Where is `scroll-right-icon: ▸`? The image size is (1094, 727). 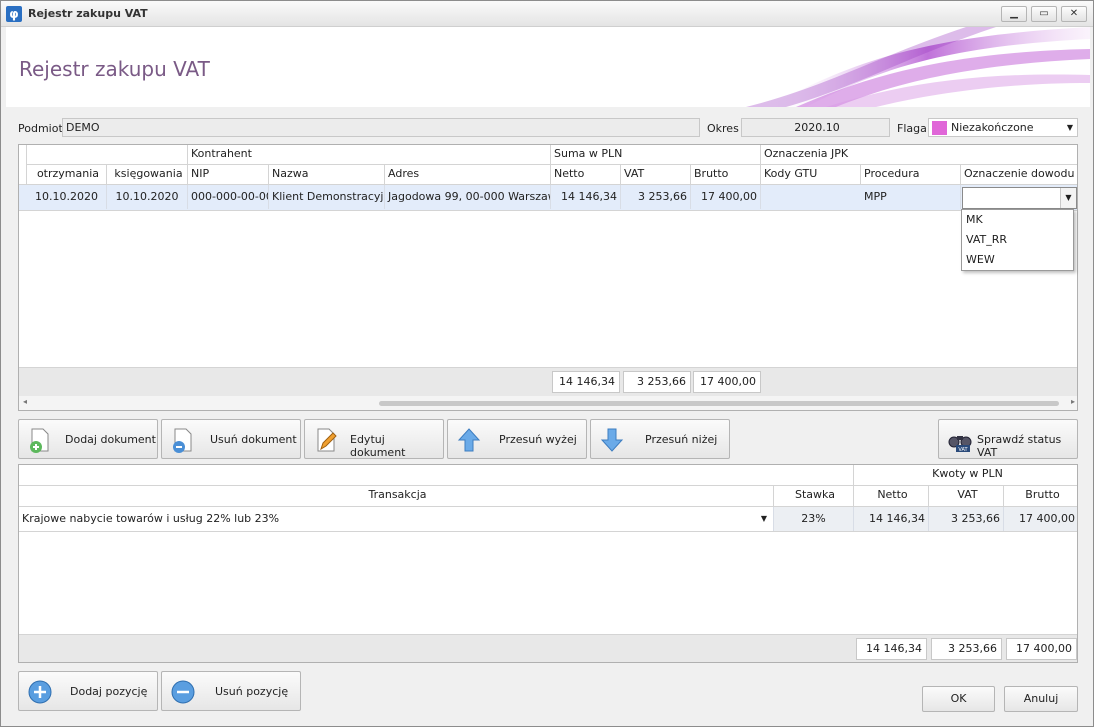 scroll-right-icon: ▸ is located at coordinates (1073, 401).